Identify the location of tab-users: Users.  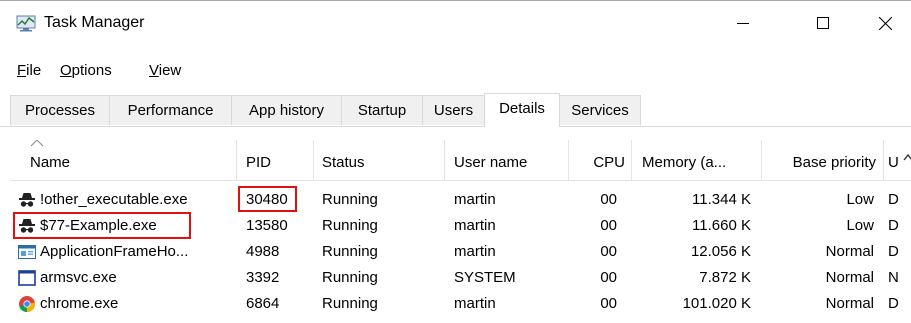
(453, 110).